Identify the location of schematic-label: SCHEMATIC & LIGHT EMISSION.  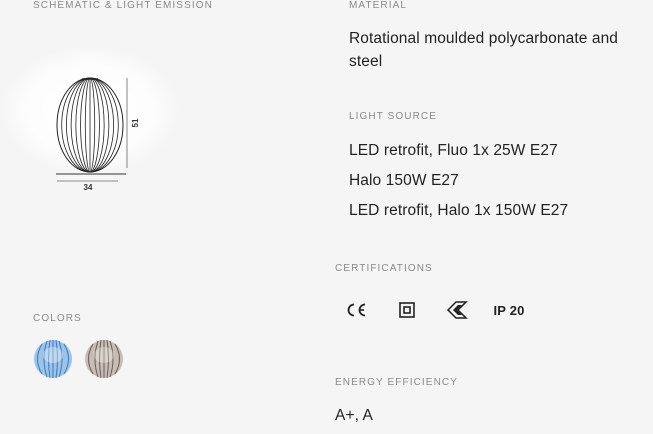
(123, 5).